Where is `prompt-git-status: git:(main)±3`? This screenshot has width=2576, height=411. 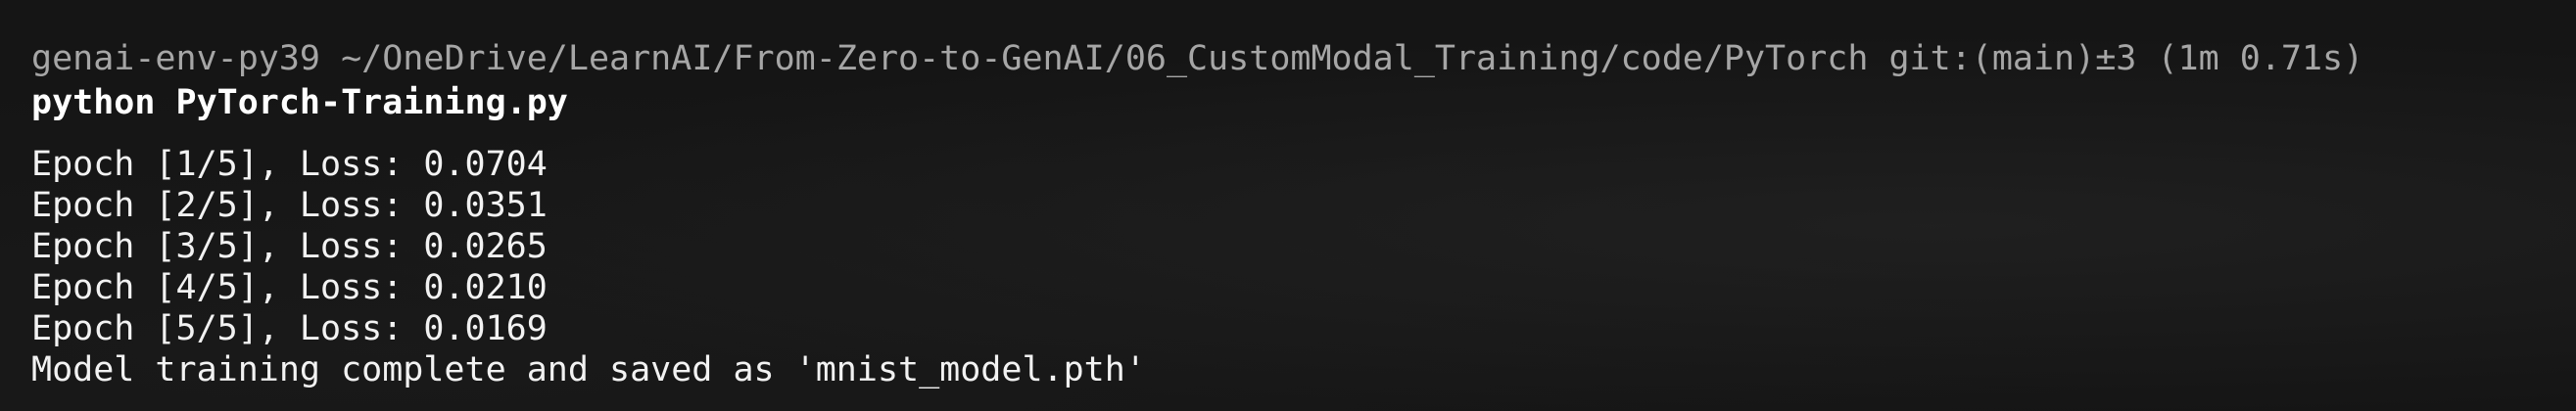 prompt-git-status: git:(main)±3 is located at coordinates (2012, 59).